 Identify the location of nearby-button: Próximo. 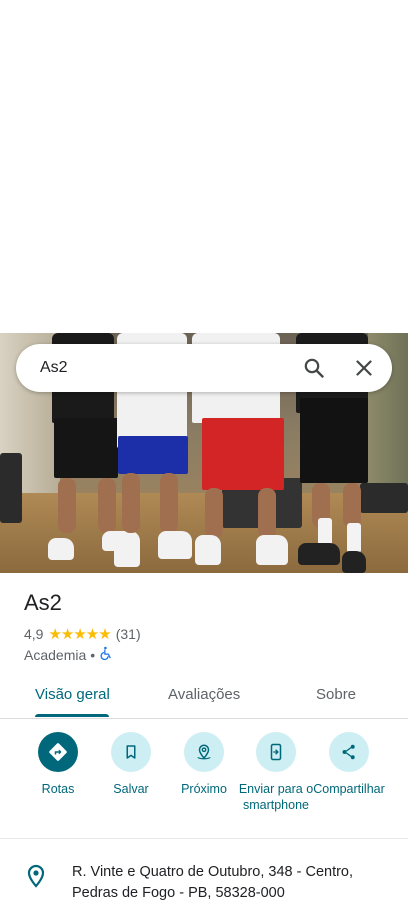
(204, 764).